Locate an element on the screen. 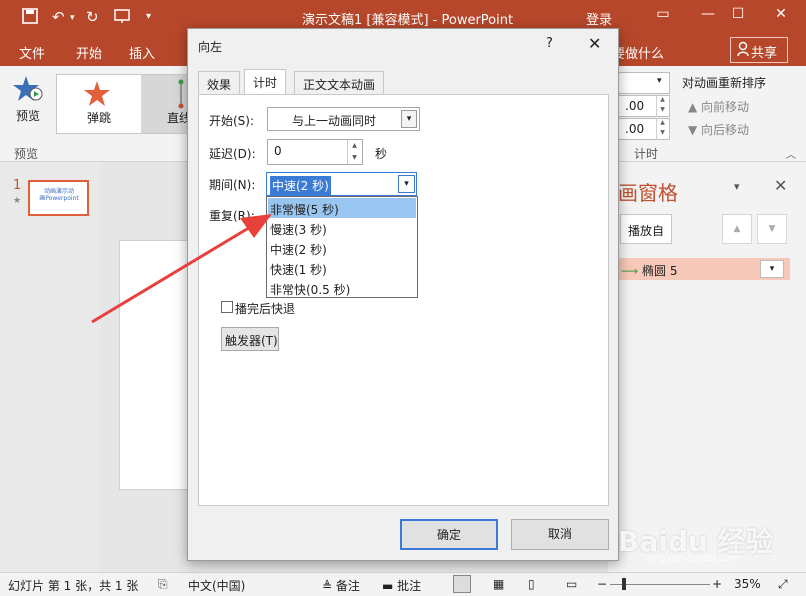 This screenshot has width=806, height=596. delay-unit: 秒 is located at coordinates (381, 154).